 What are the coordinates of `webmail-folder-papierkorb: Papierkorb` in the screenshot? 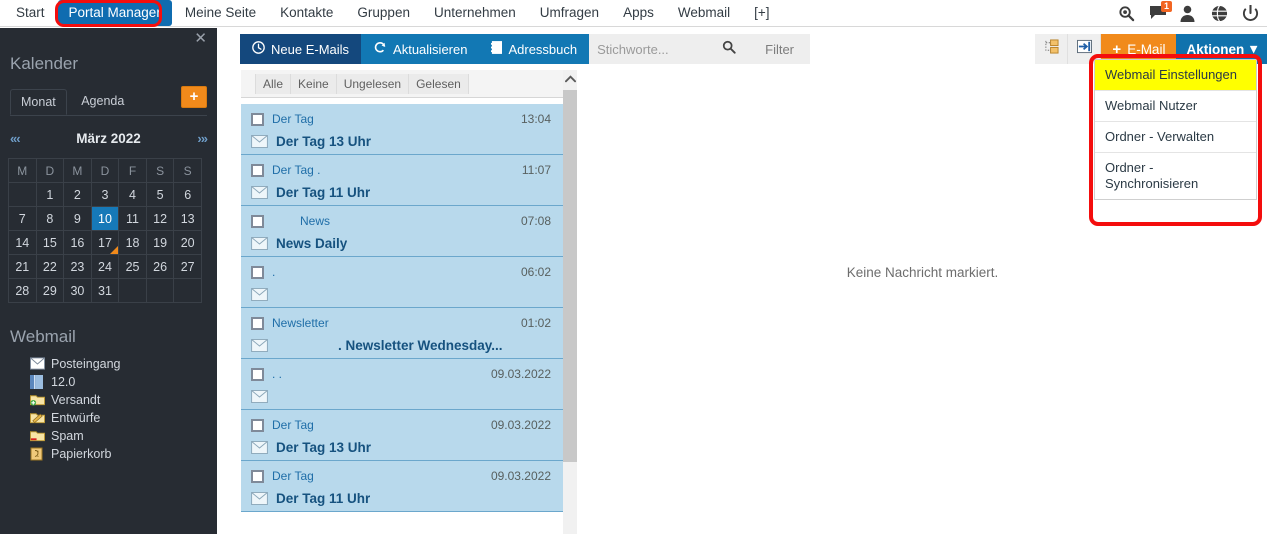 It's located at (123, 454).